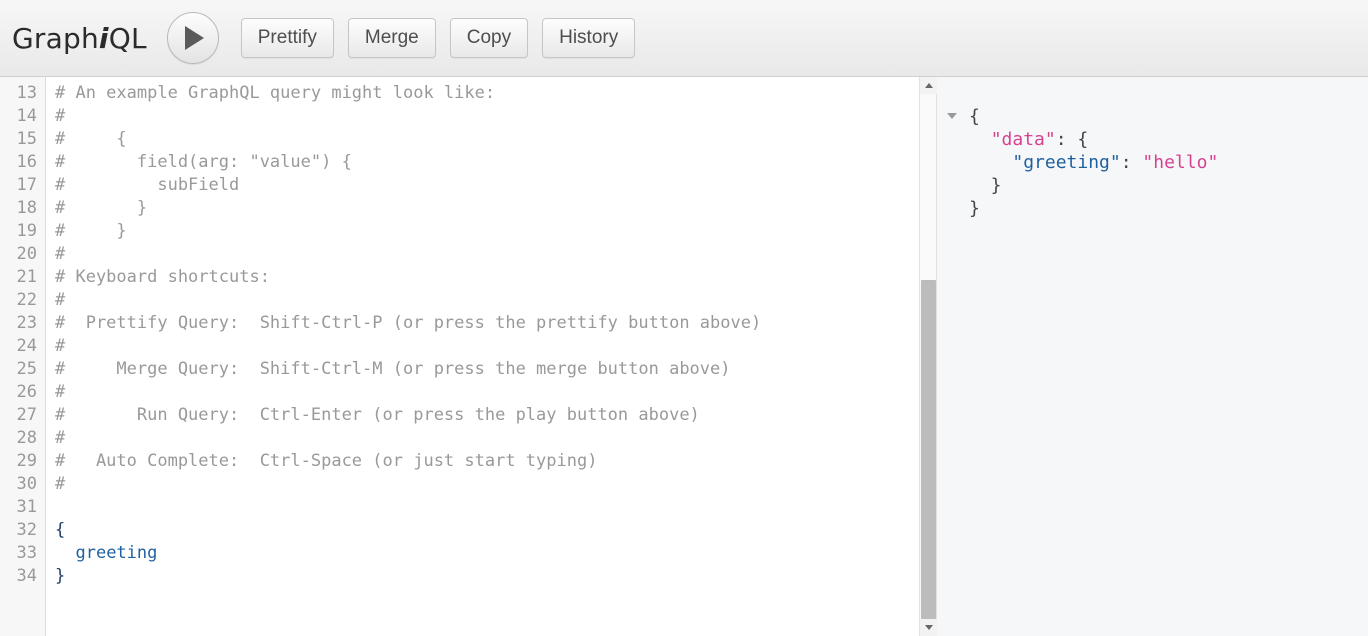 The height and width of the screenshot is (636, 1368). Describe the element at coordinates (495, 553) in the screenshot. I see `code-line: greeting` at that location.